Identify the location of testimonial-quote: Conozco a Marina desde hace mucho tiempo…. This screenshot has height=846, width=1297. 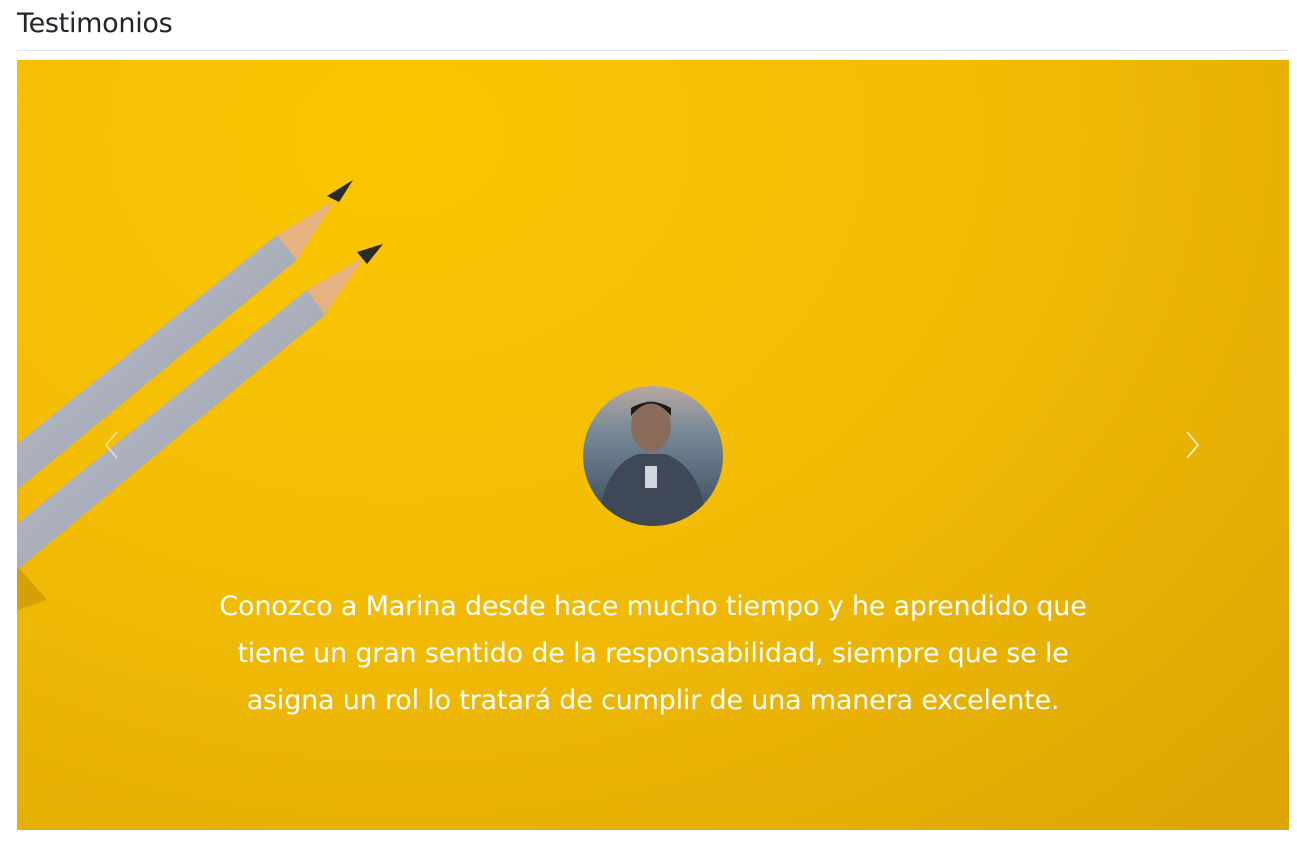
(653, 653).